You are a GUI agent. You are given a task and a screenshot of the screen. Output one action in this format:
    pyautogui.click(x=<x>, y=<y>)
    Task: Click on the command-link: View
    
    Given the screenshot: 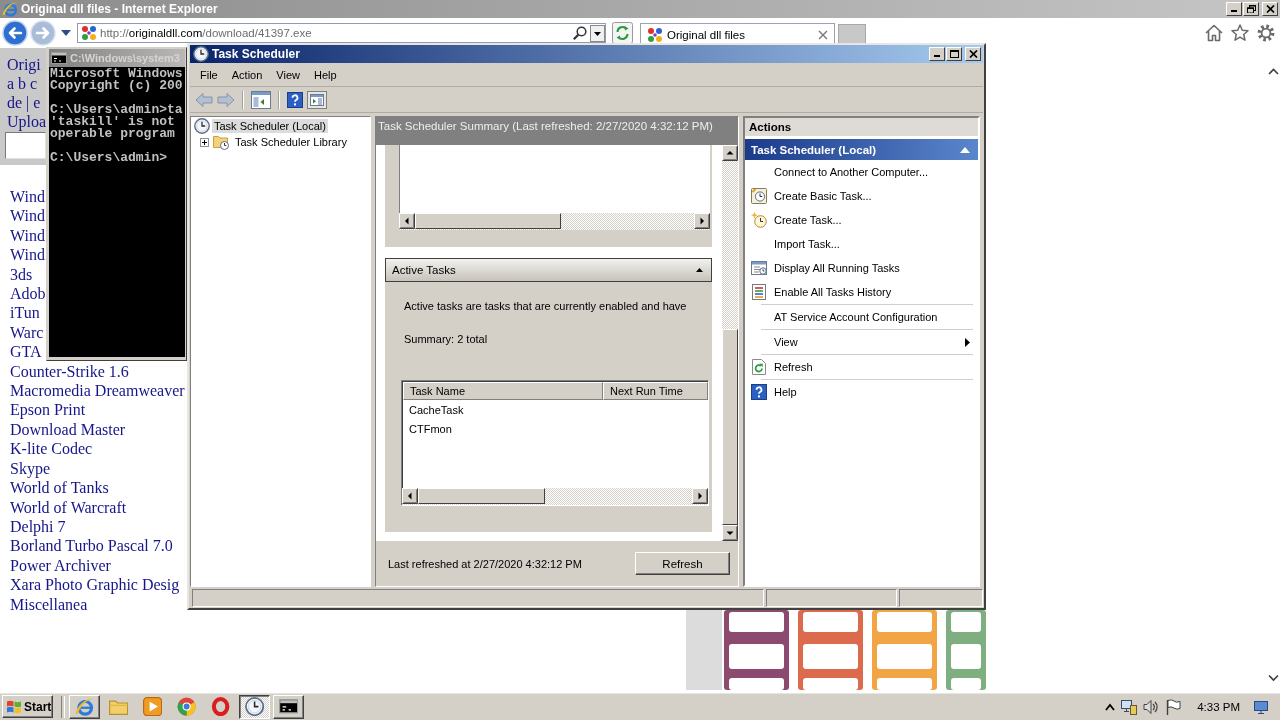 What is the action you would take?
    pyautogui.click(x=861, y=342)
    